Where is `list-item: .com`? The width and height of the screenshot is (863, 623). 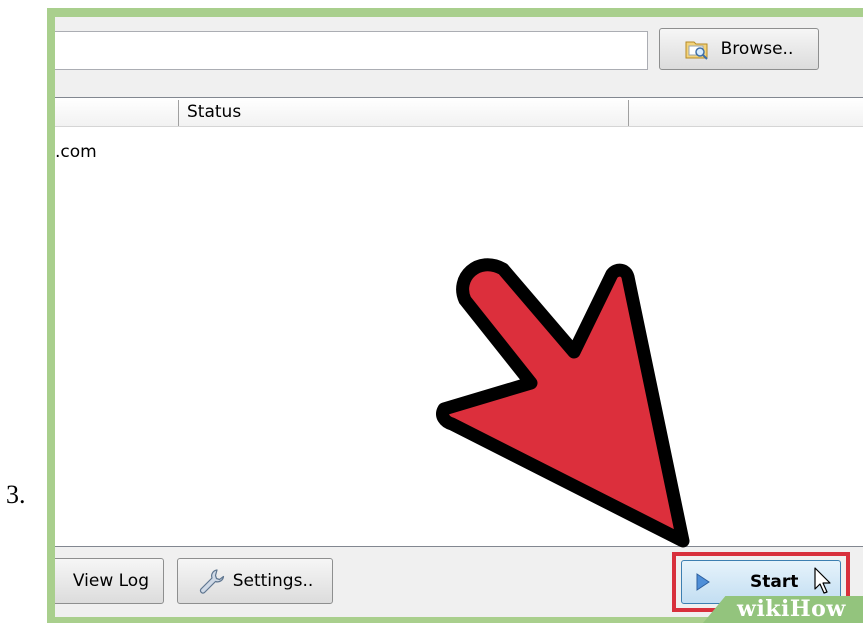 list-item: .com is located at coordinates (76, 152).